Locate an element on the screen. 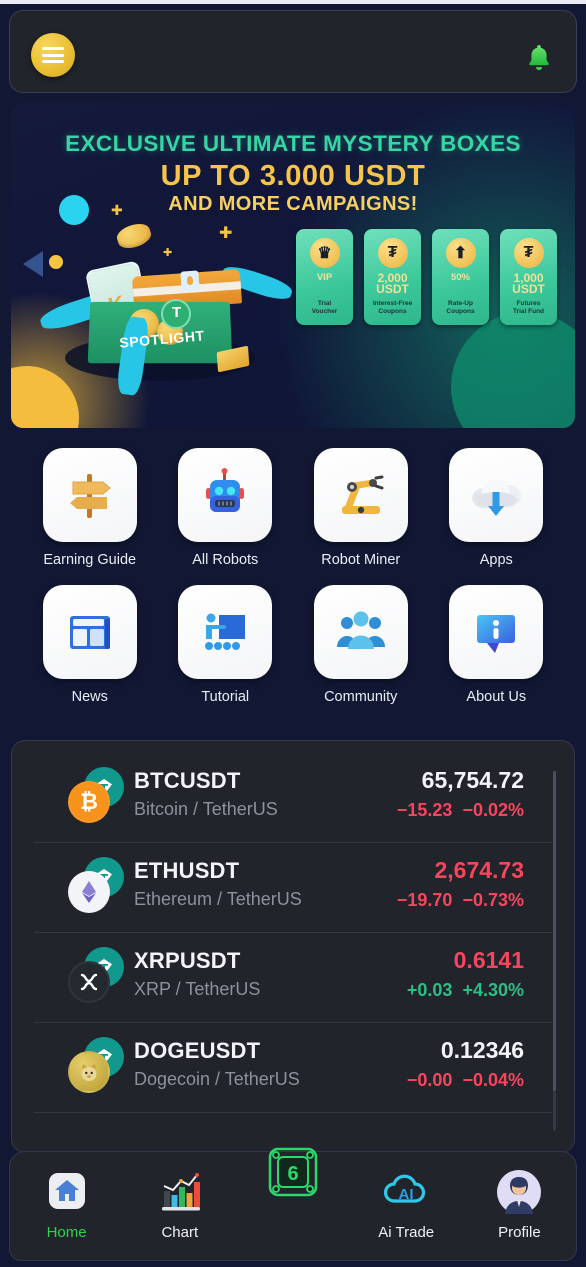 This screenshot has height=1267, width=586. nav-item-ai-chip: 6 is located at coordinates (292, 1174).